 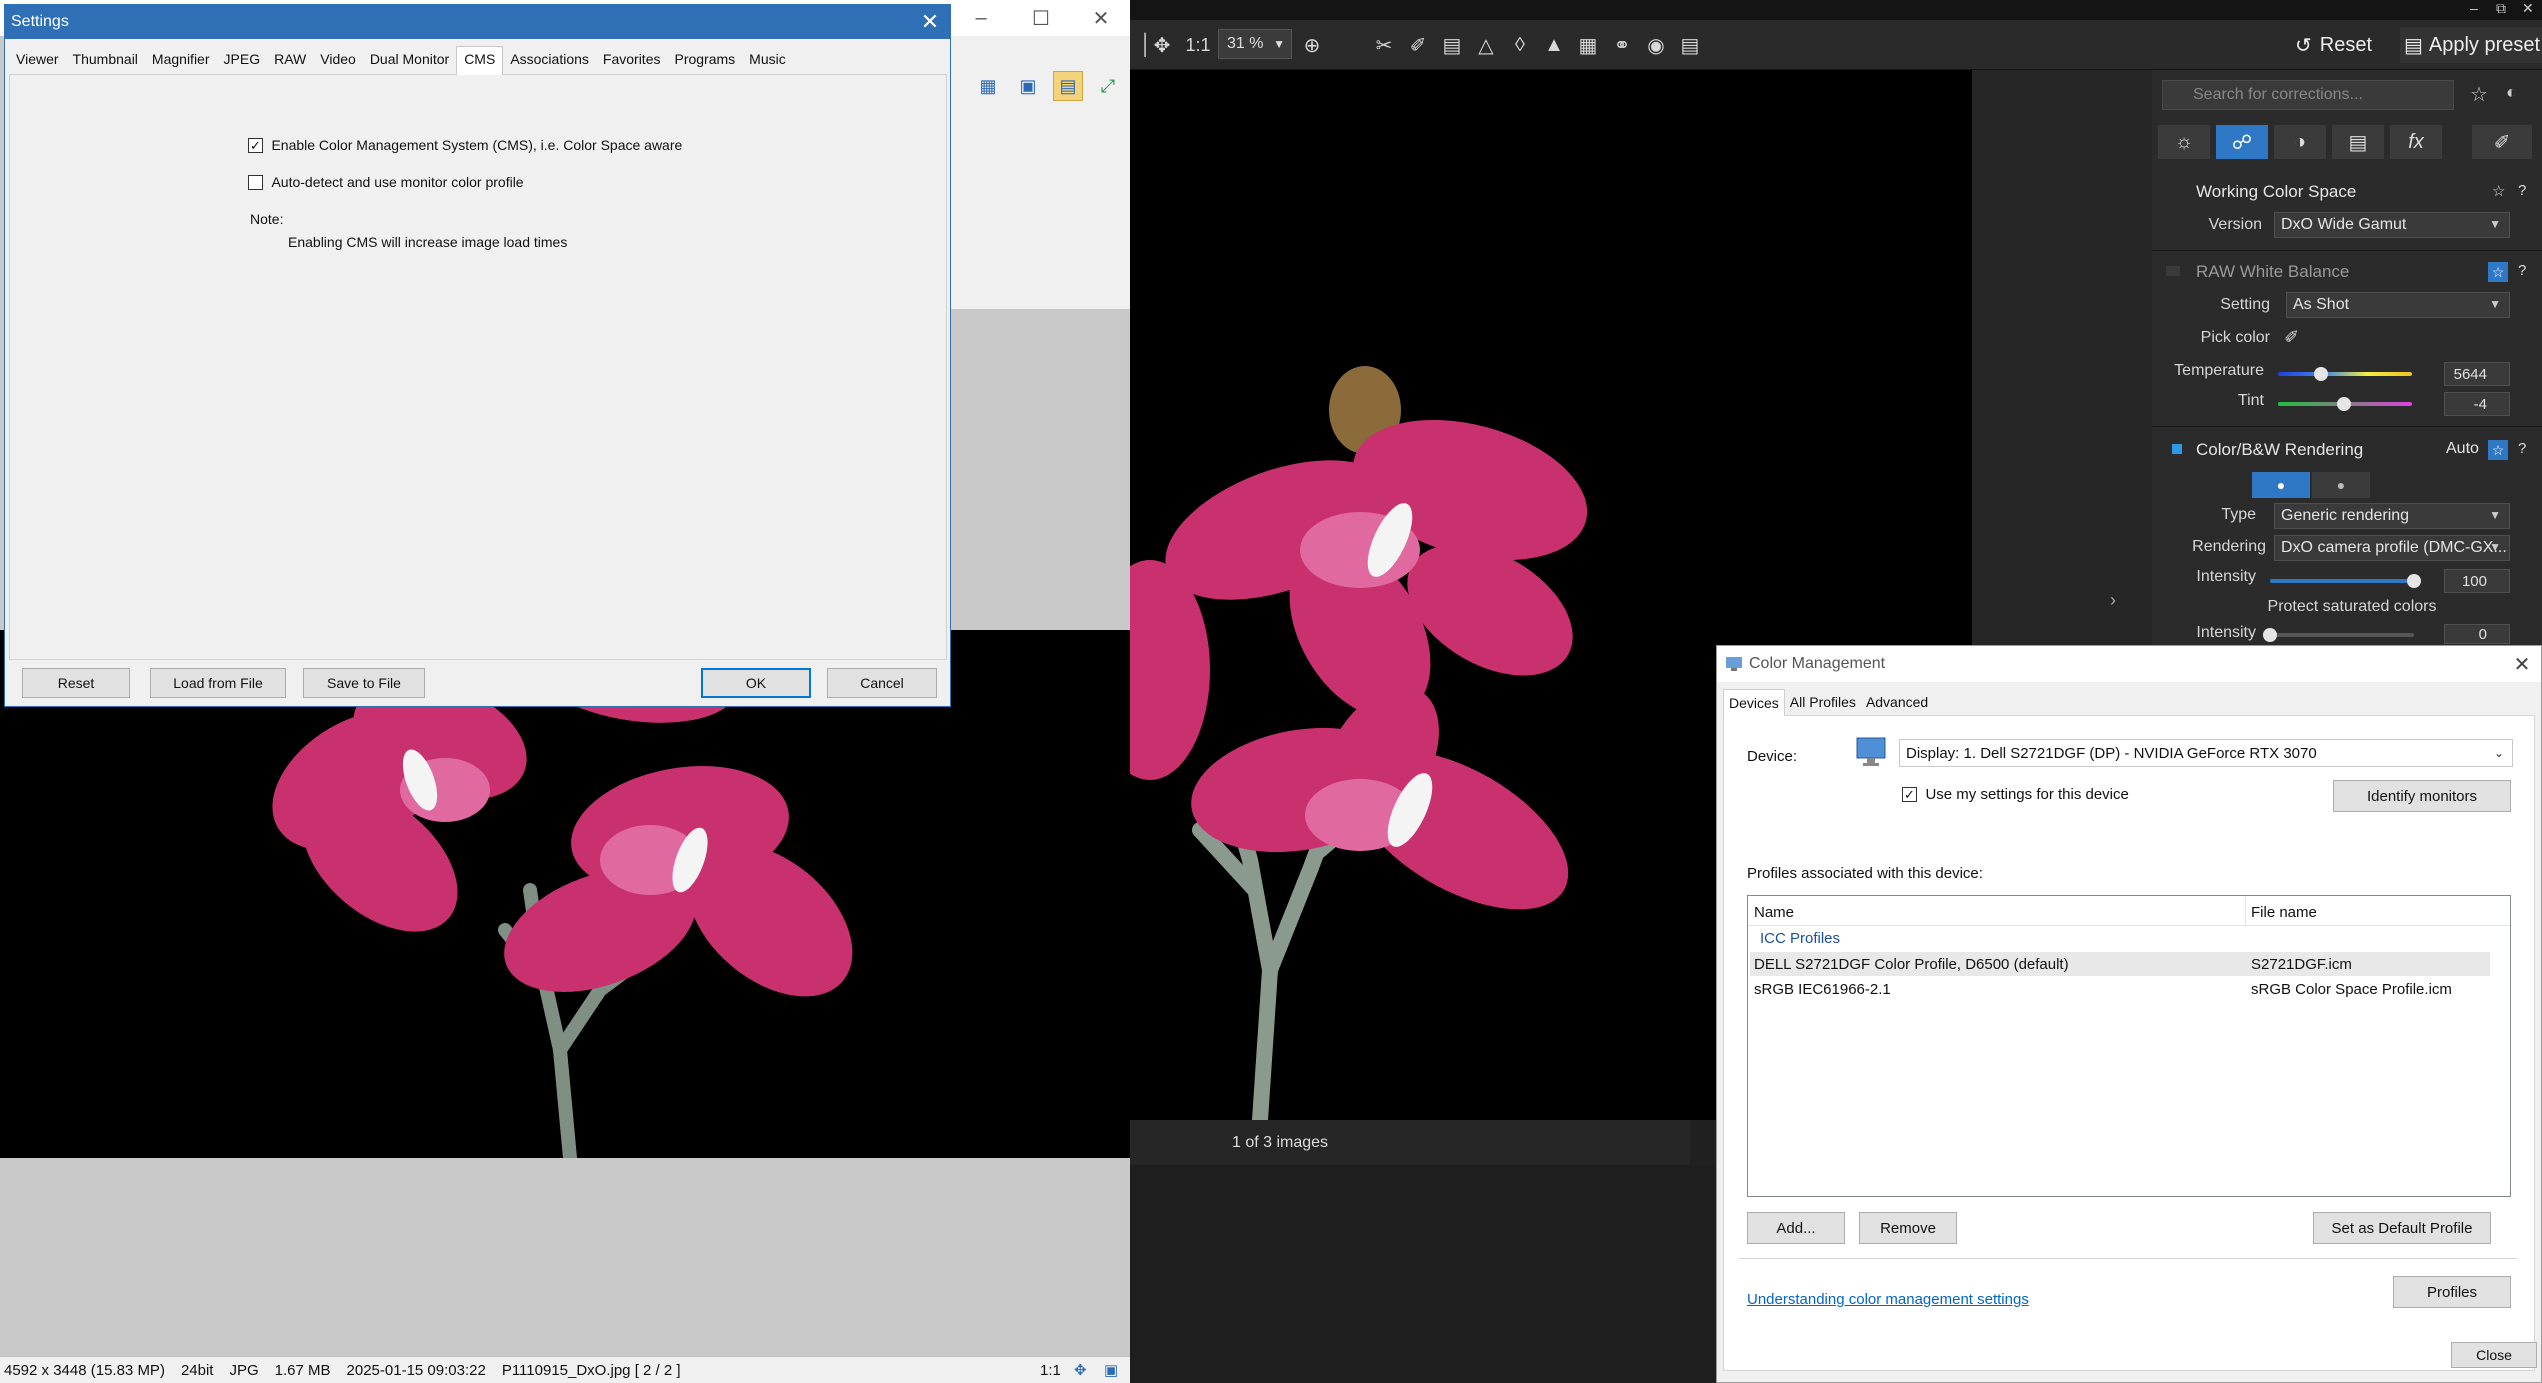 I want to click on grid-view-icon: ▦, so click(x=988, y=86).